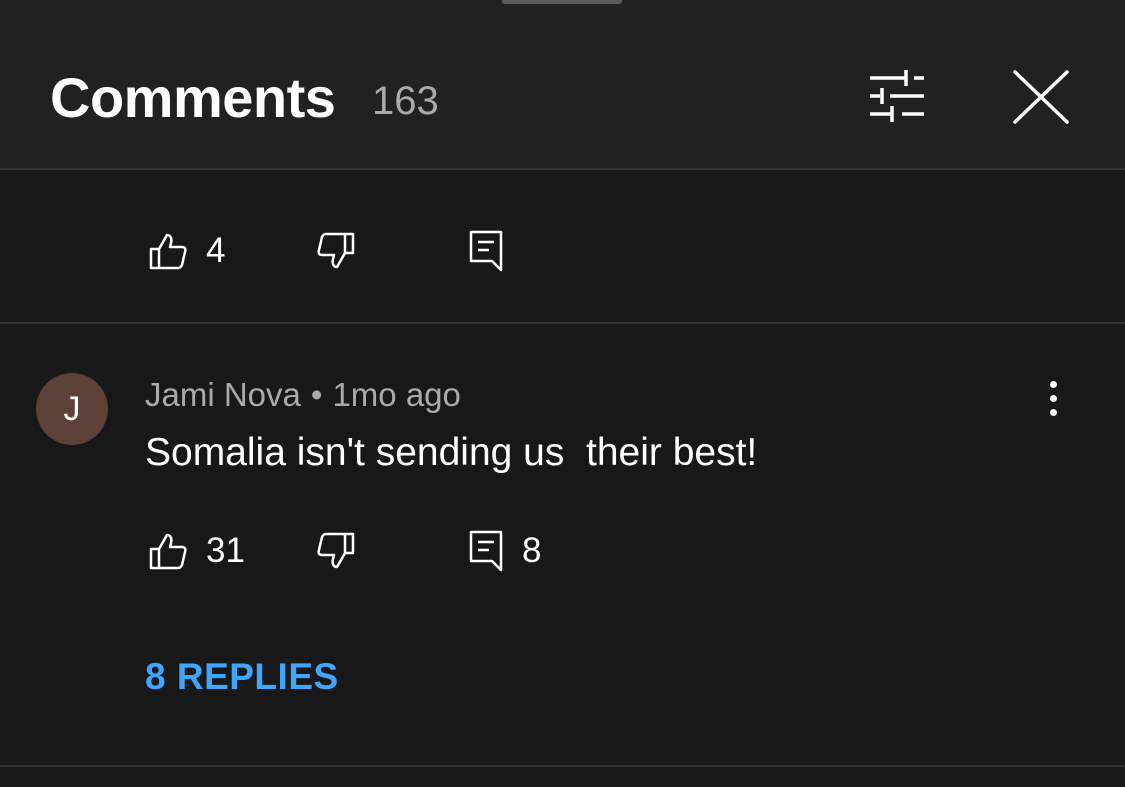 The image size is (1125, 787). I want to click on drag-handle, so click(562, 2).